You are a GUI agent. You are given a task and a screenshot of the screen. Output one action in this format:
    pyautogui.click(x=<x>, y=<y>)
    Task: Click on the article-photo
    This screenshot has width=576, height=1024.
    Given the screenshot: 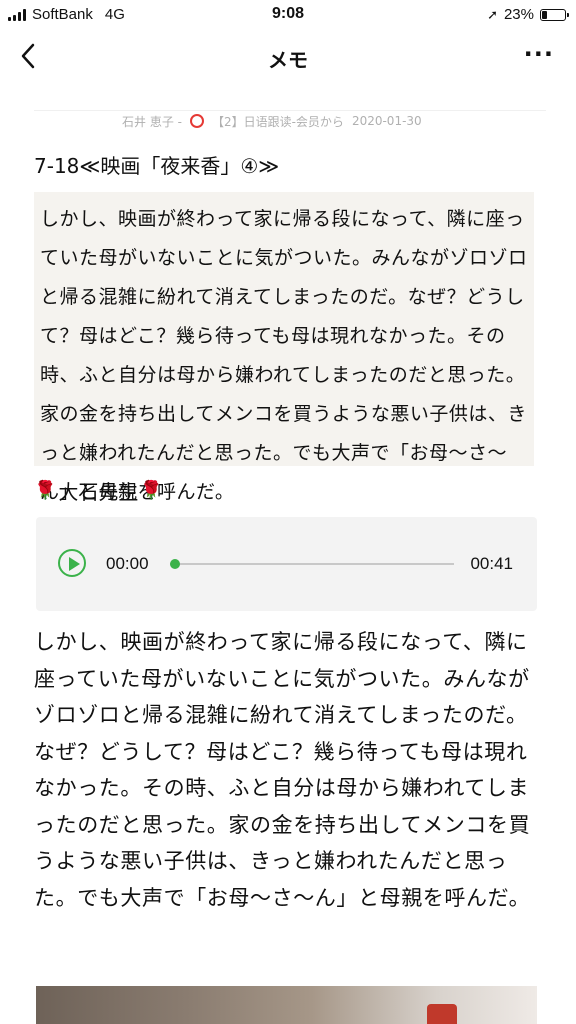 What is the action you would take?
    pyautogui.click(x=286, y=1005)
    